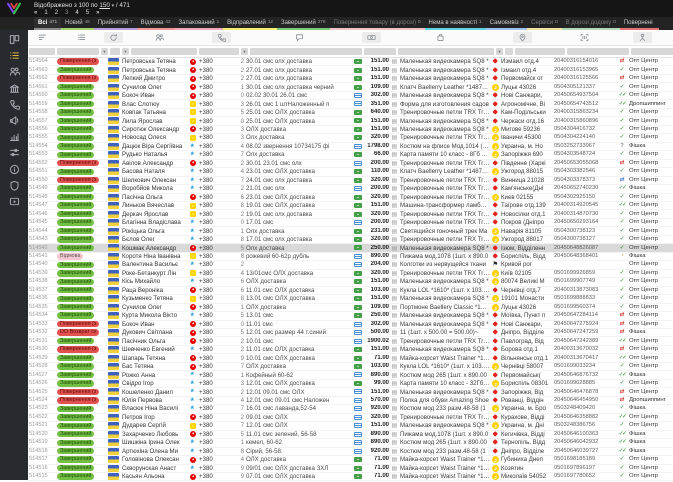  I want to click on filter-phone-dropdown: ▼, so click(244, 51).